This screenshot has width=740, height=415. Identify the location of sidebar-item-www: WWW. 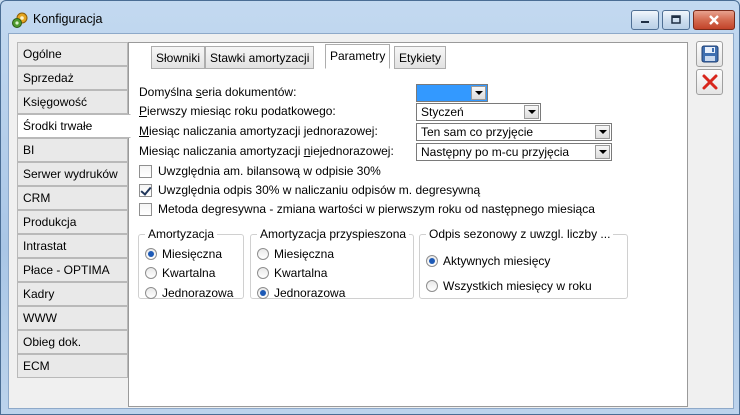
(72, 318).